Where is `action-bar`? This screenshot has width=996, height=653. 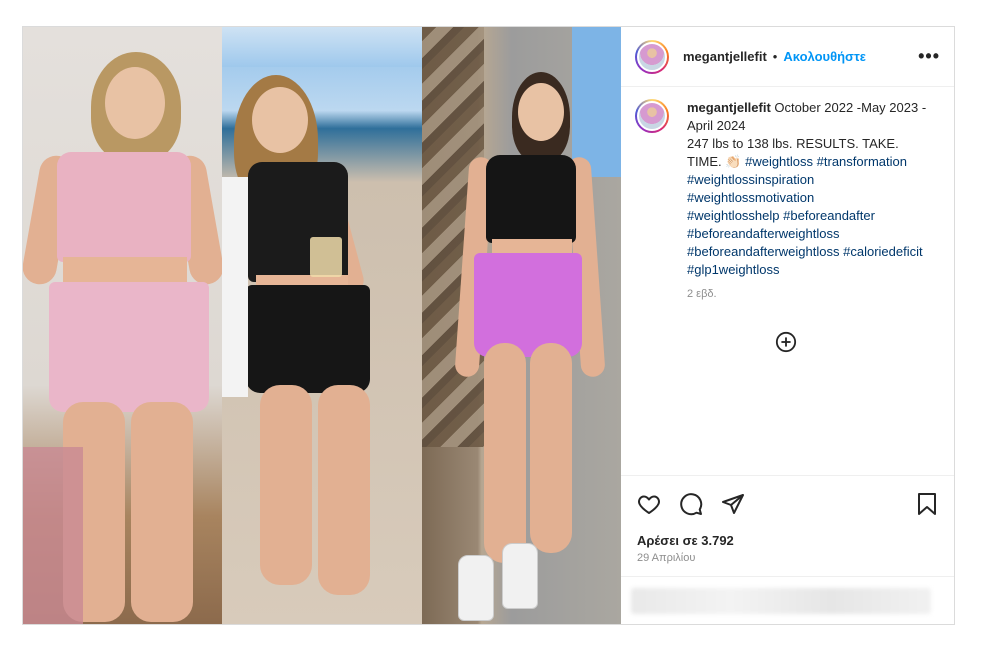
action-bar is located at coordinates (787, 503).